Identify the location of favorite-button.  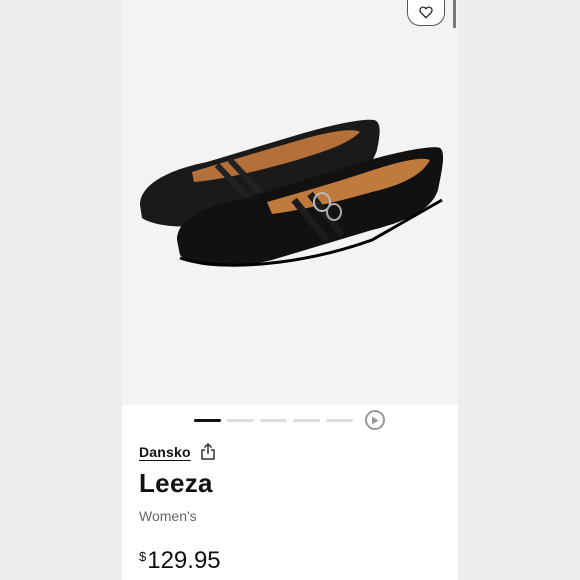
(426, 13).